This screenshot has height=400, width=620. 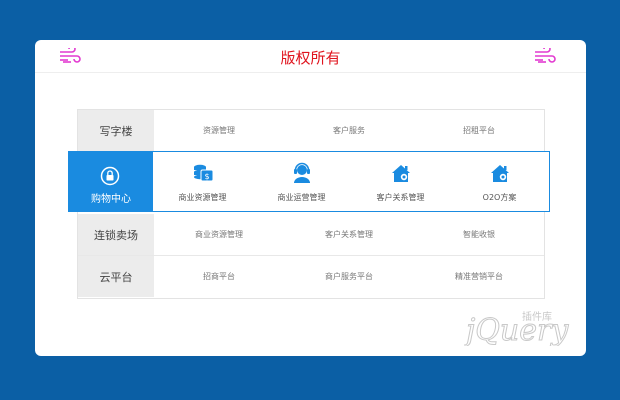 I want to click on row-label: 连锁卖场, so click(x=116, y=234).